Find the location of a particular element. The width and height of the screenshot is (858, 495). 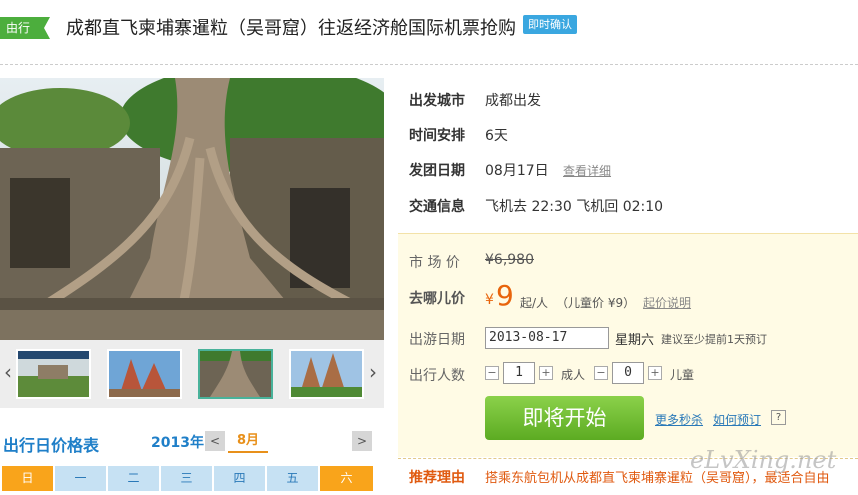

thumbnail-3-active is located at coordinates (235, 374).